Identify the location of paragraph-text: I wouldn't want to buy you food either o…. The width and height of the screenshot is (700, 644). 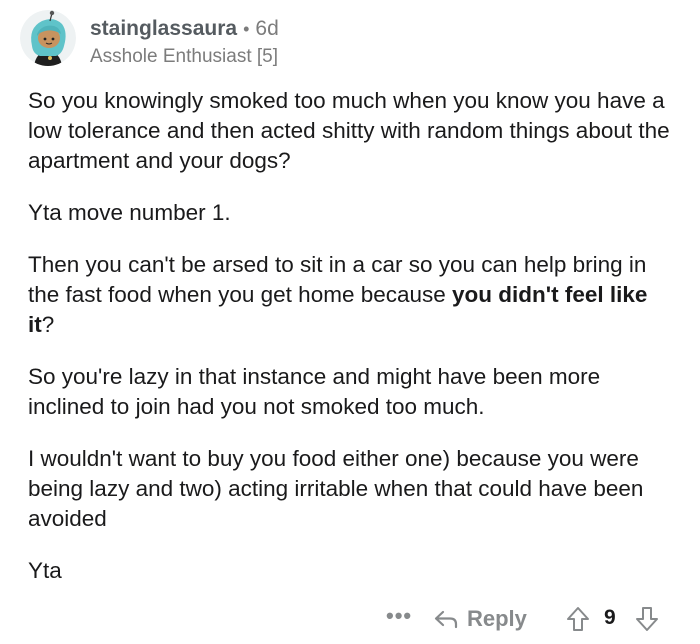
(336, 488).